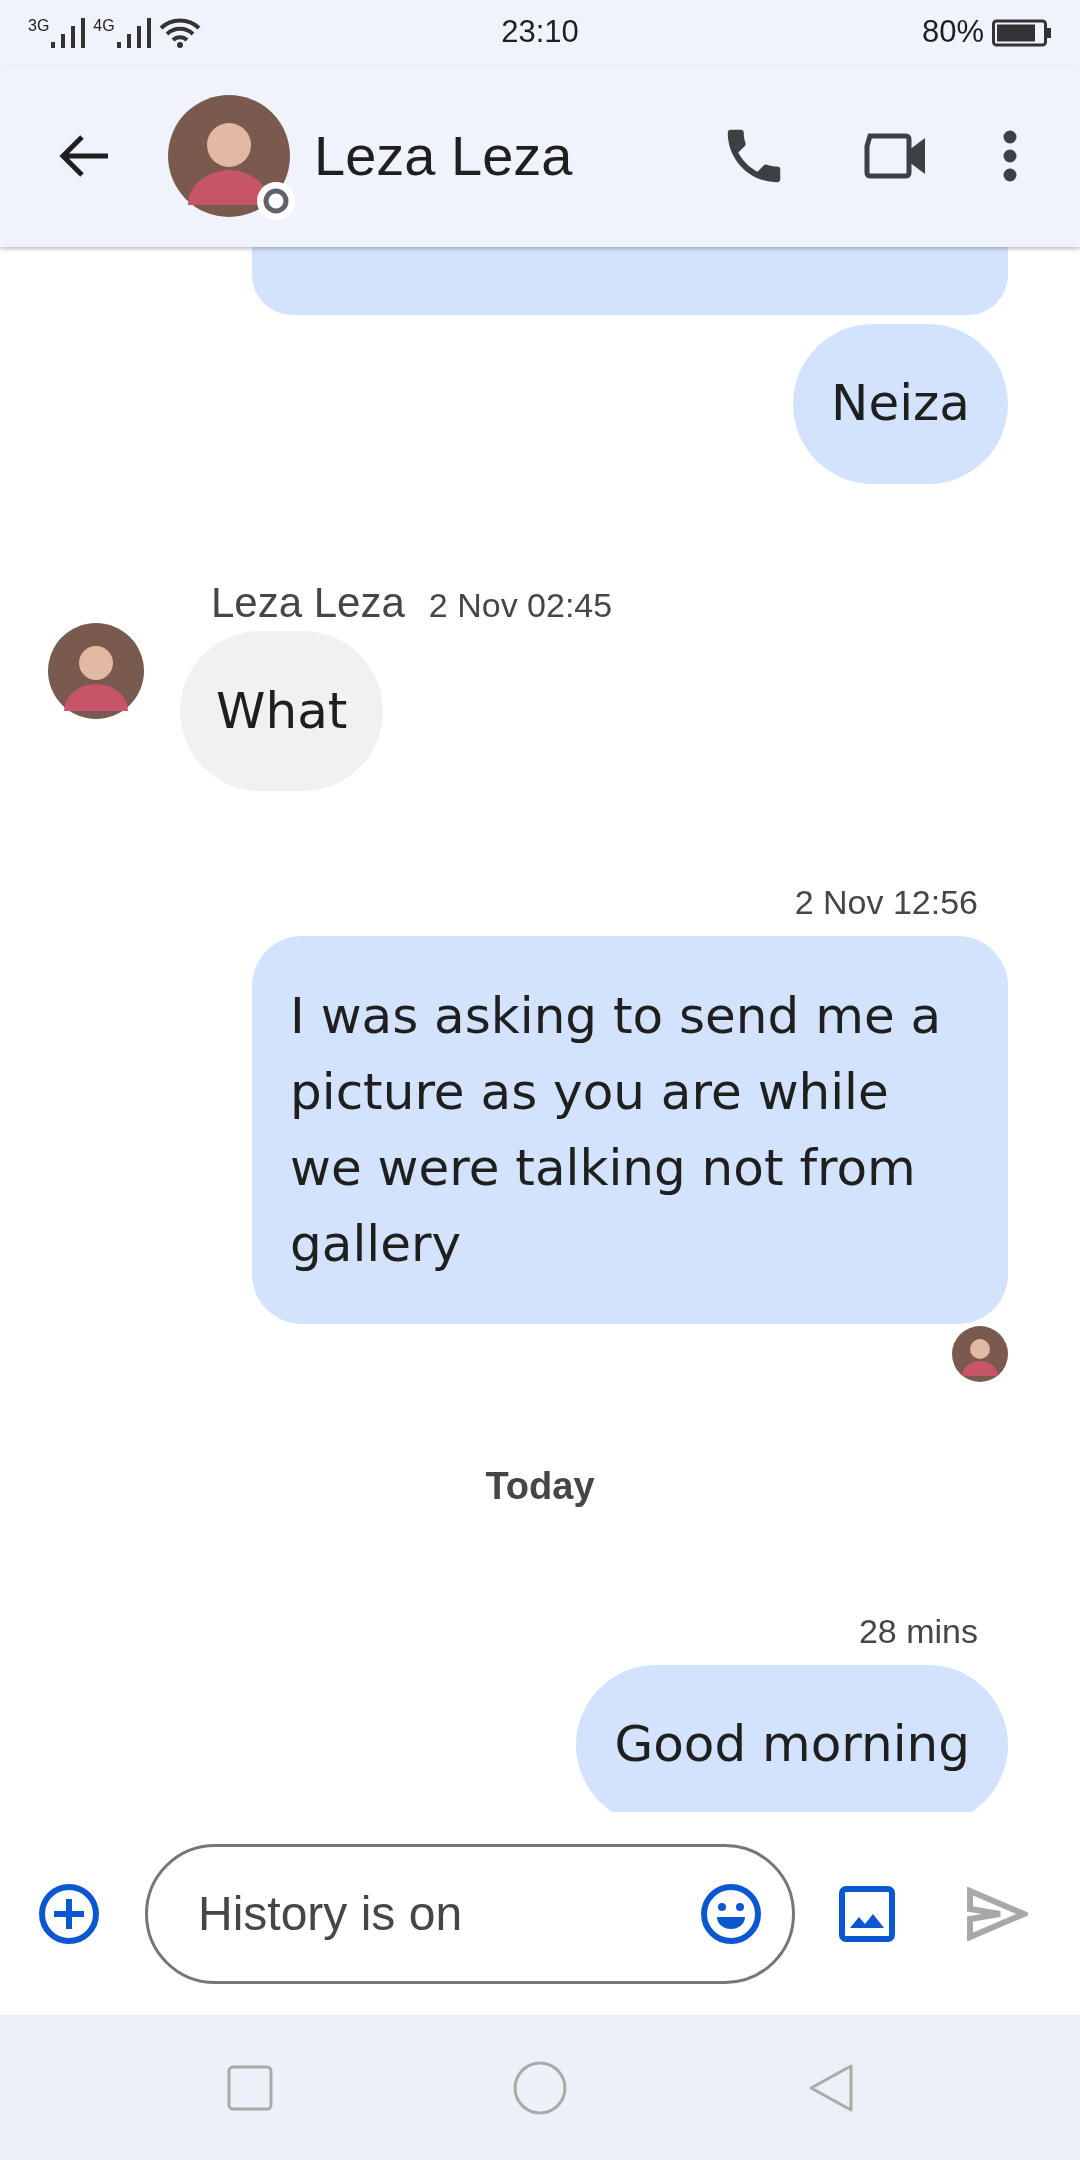 The image size is (1080, 2160). What do you see at coordinates (96, 671) in the screenshot?
I see `sender-avatar` at bounding box center [96, 671].